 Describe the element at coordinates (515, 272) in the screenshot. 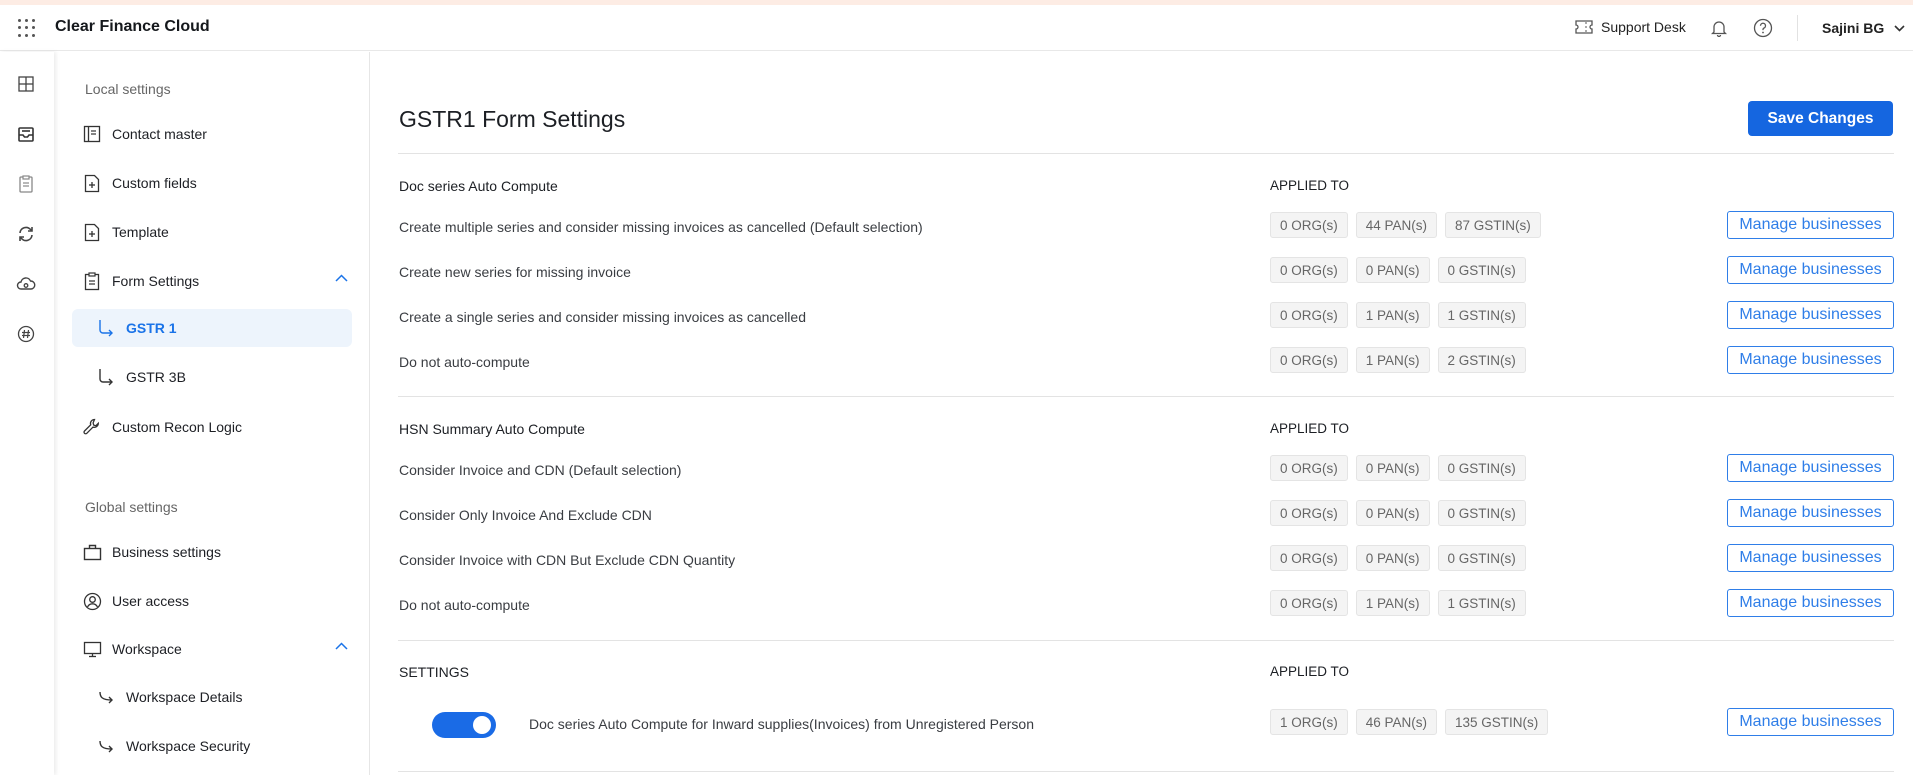

I see `option-label: Create new series for missing invoice` at that location.